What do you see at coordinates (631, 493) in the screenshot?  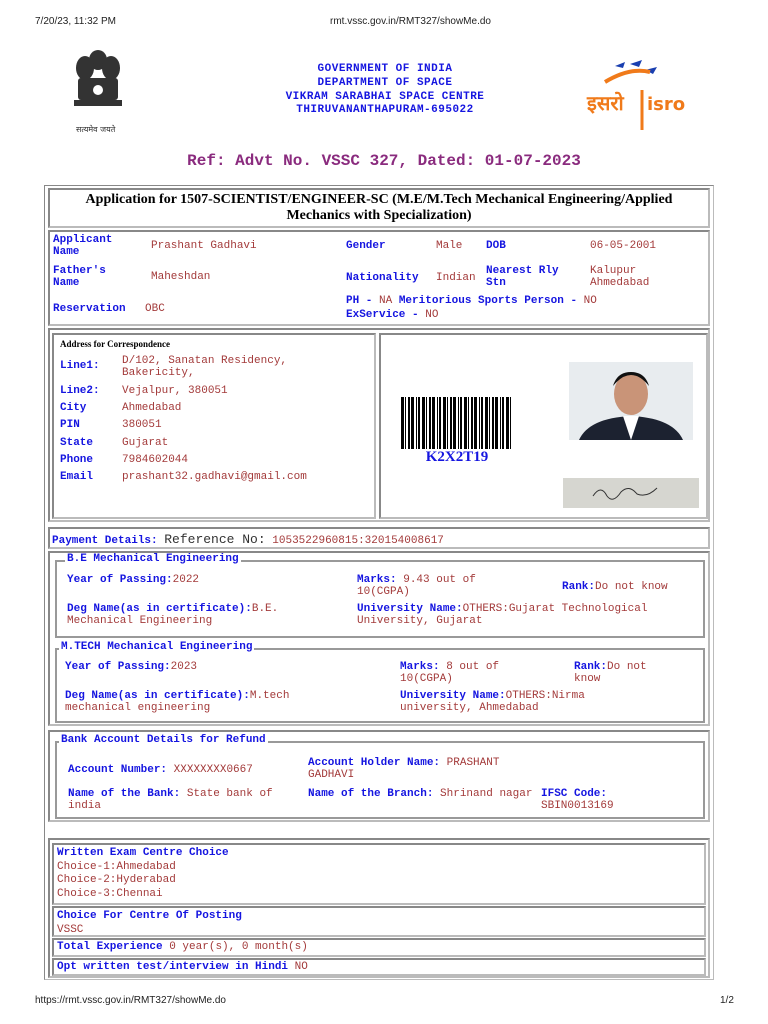 I see `applicant-signature` at bounding box center [631, 493].